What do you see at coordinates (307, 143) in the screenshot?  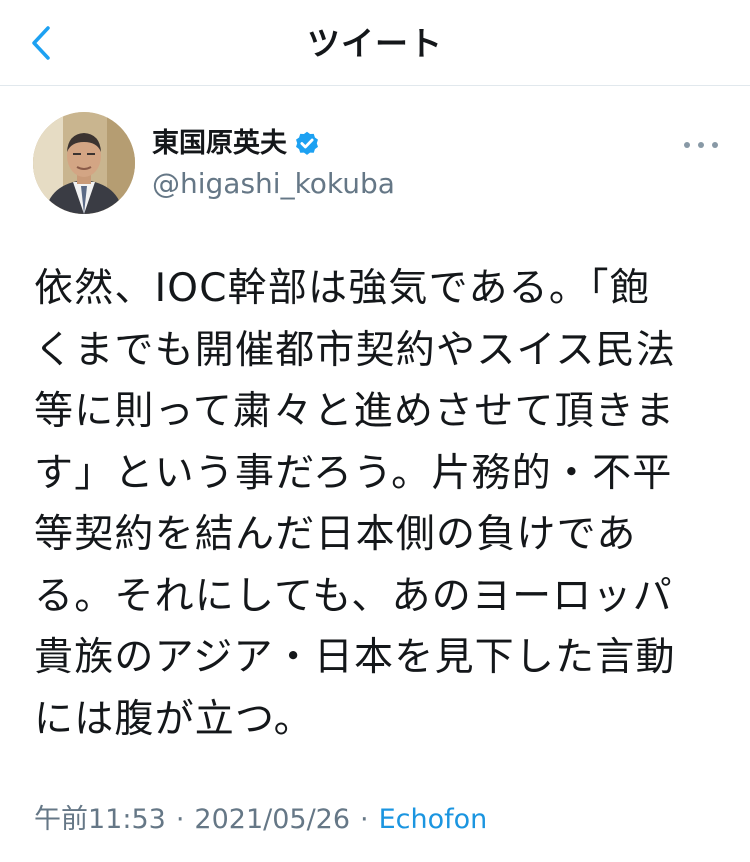 I see `verified-badge-icon` at bounding box center [307, 143].